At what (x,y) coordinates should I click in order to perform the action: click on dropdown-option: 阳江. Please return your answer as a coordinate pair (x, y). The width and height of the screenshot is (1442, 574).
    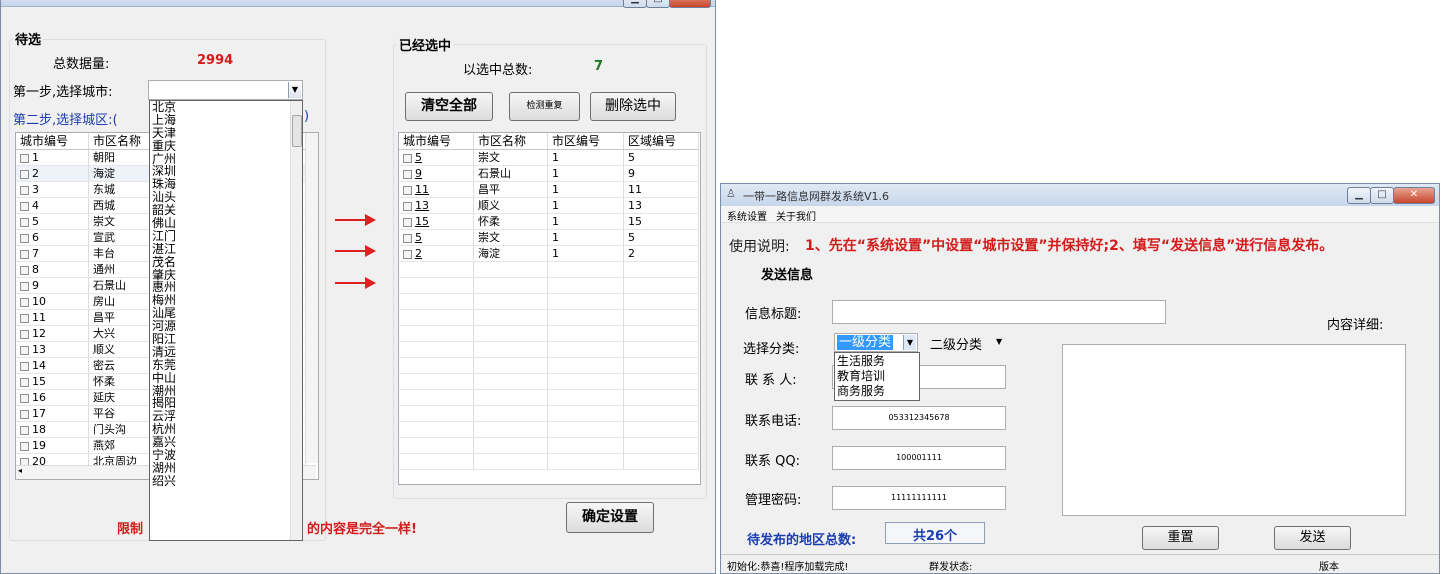
    Looking at the image, I should click on (226, 339).